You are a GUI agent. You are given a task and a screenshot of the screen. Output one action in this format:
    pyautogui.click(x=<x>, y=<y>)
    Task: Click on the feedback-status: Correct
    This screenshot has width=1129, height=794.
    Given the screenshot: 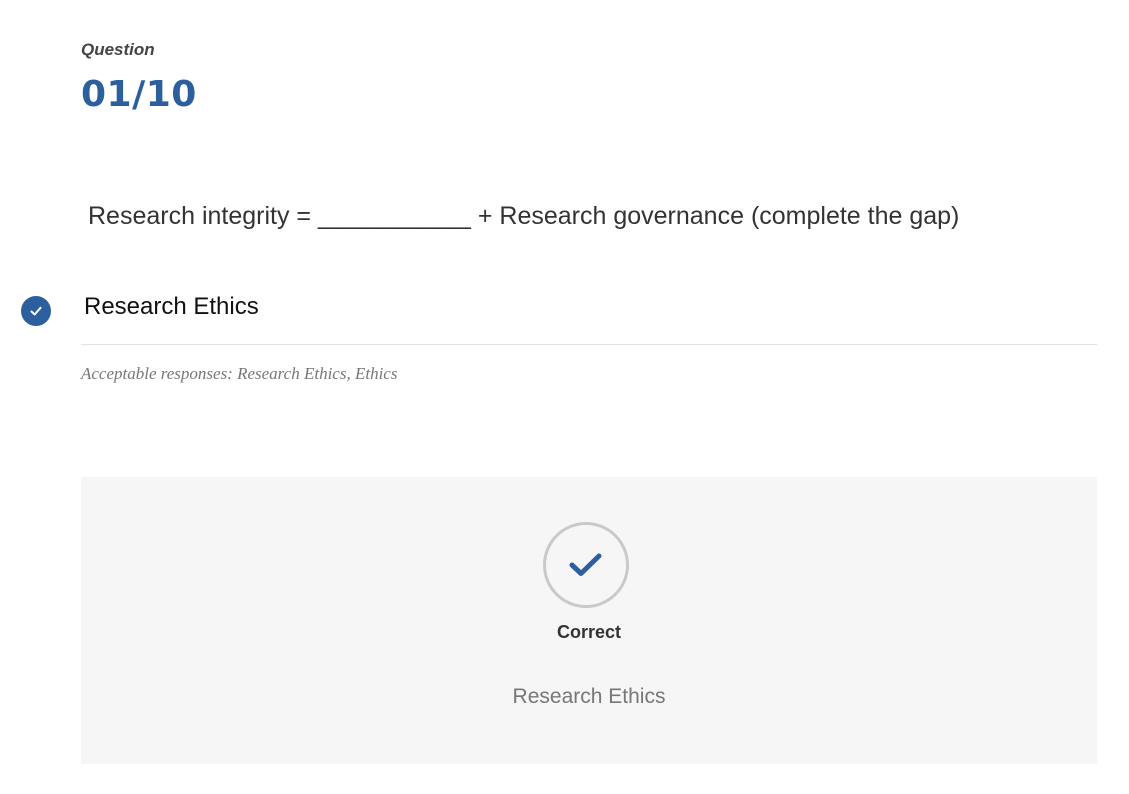 What is the action you would take?
    pyautogui.click(x=589, y=632)
    